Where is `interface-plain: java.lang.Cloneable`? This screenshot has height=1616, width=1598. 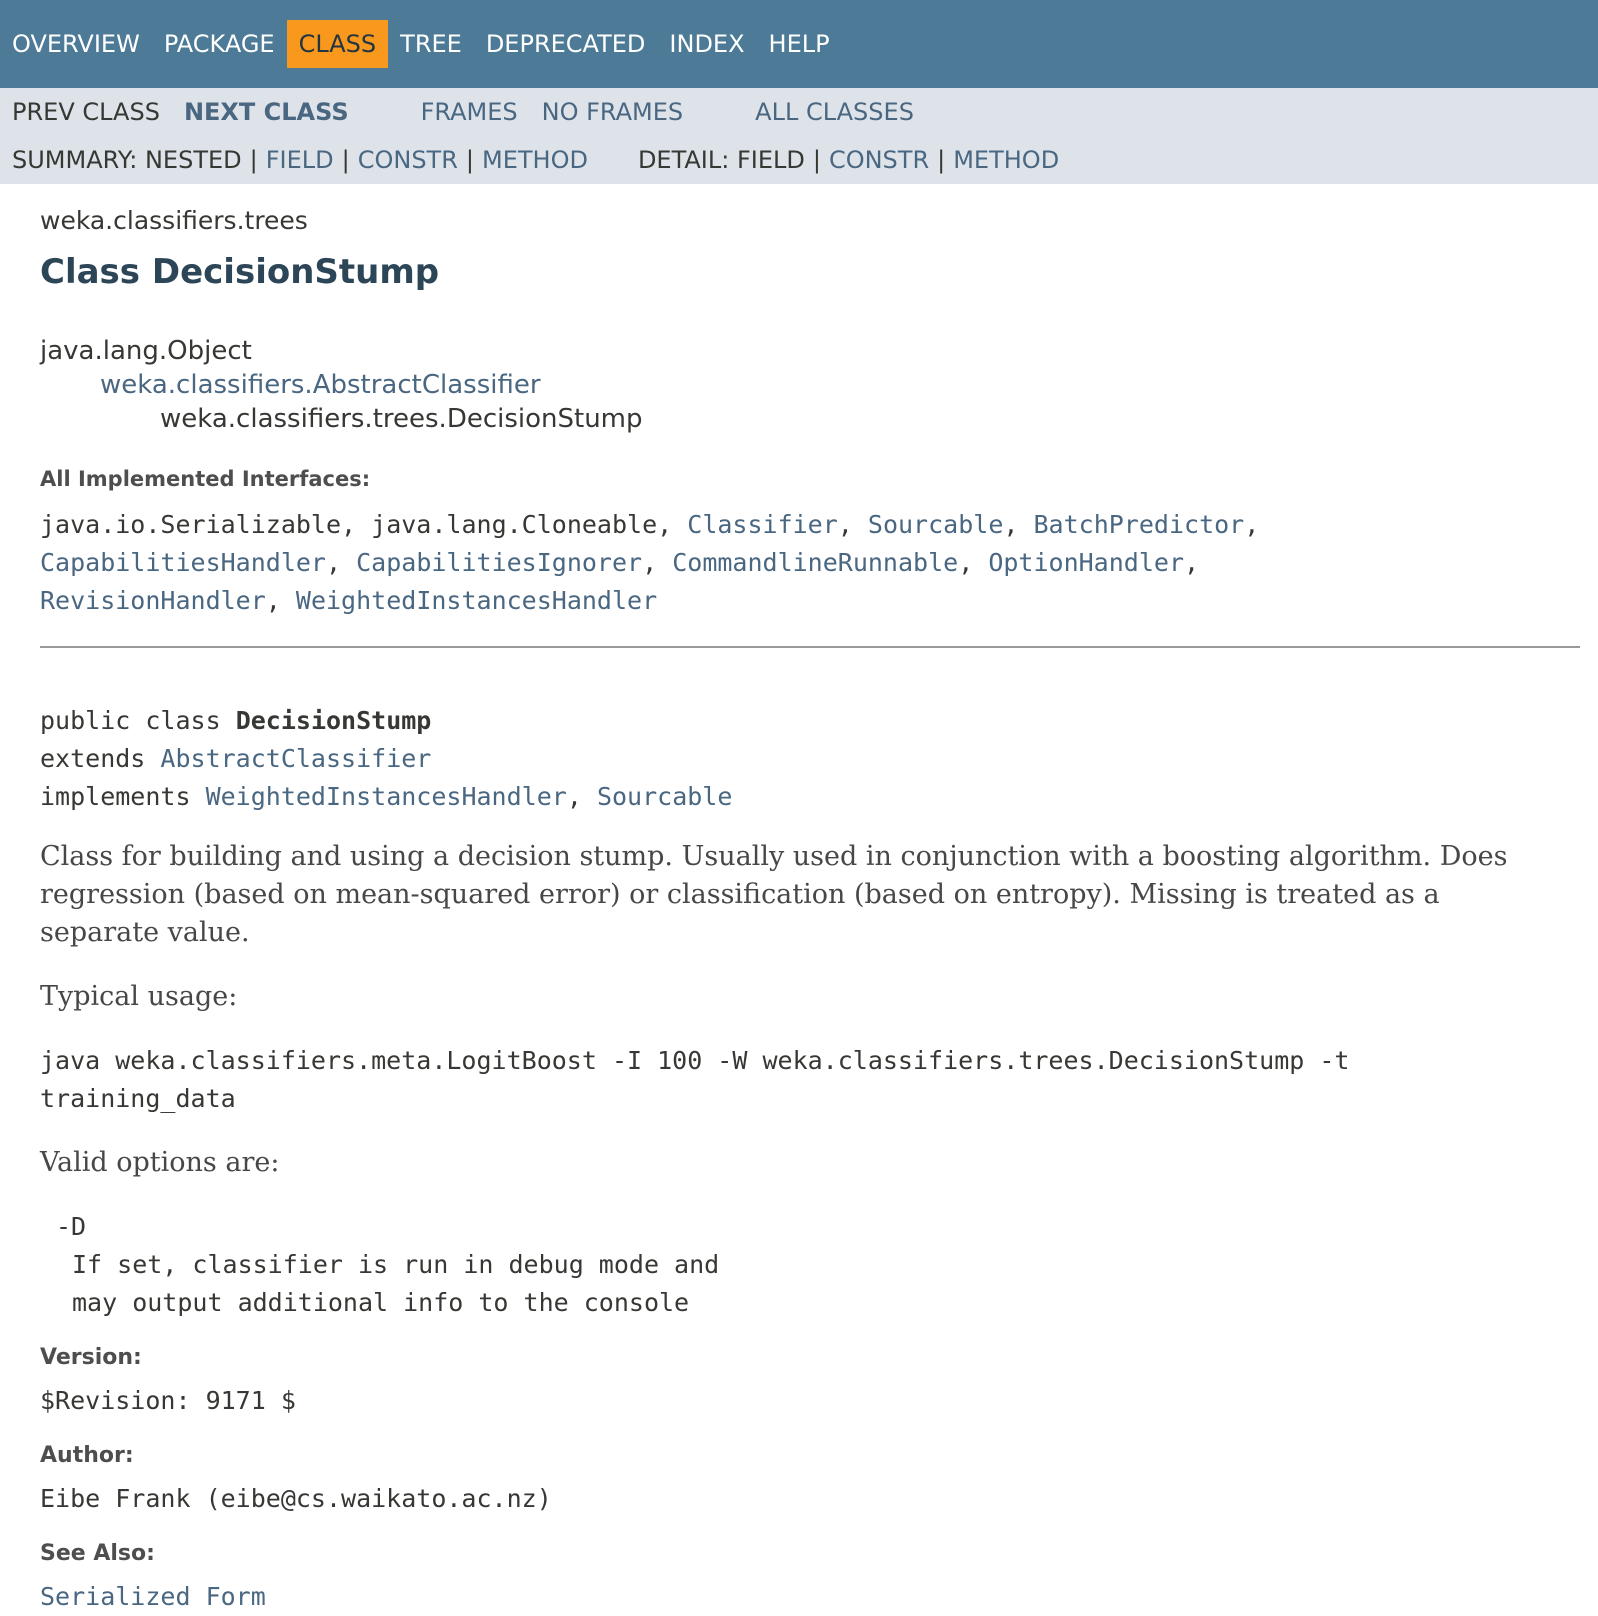 interface-plain: java.lang.Cloneable is located at coordinates (514, 524).